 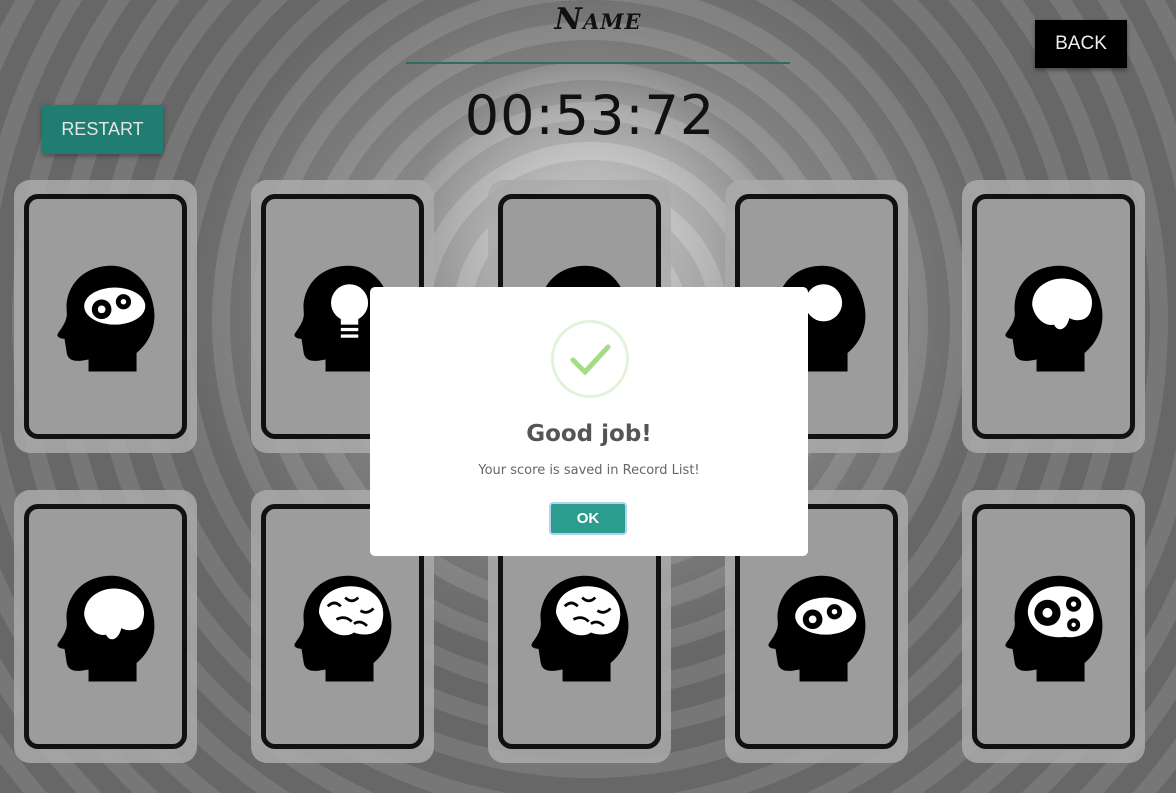 I want to click on dialog-message: Your score is saved in Record List!, so click(x=589, y=470).